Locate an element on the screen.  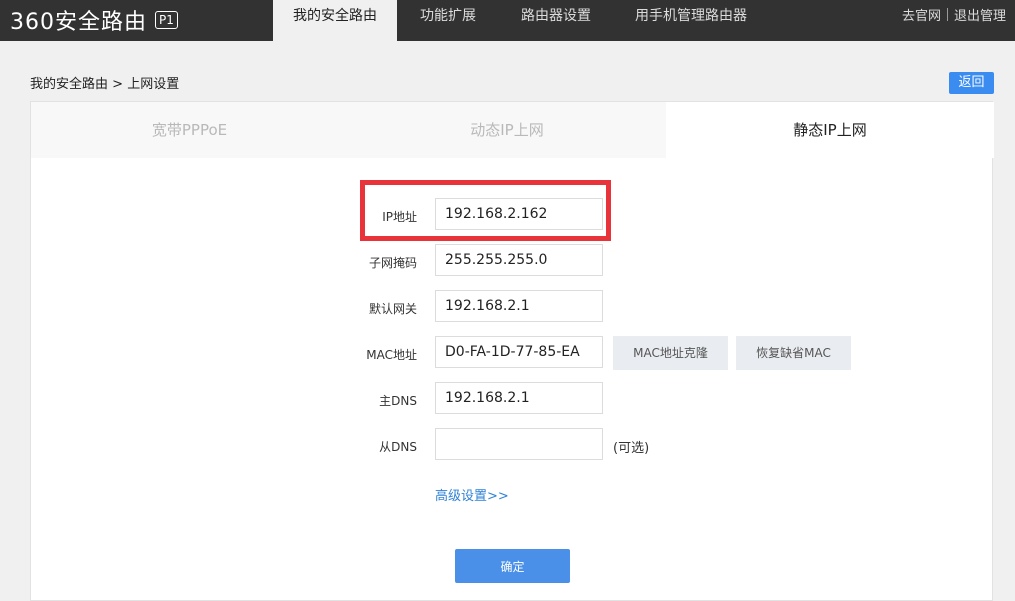
link-divider is located at coordinates (947, 14).